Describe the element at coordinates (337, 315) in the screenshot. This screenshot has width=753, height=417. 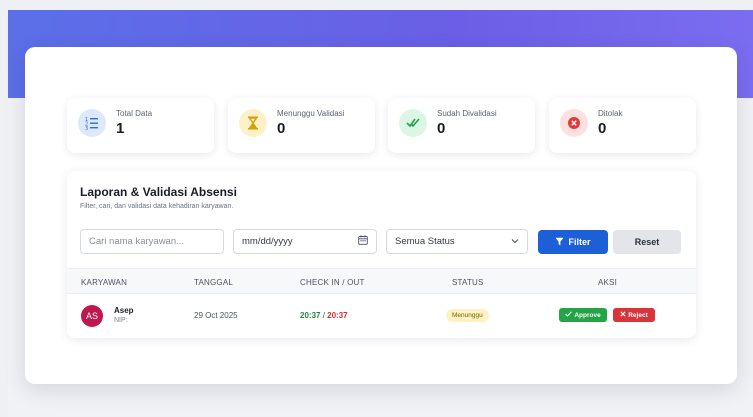
I see `check-out-time: 20:37` at that location.